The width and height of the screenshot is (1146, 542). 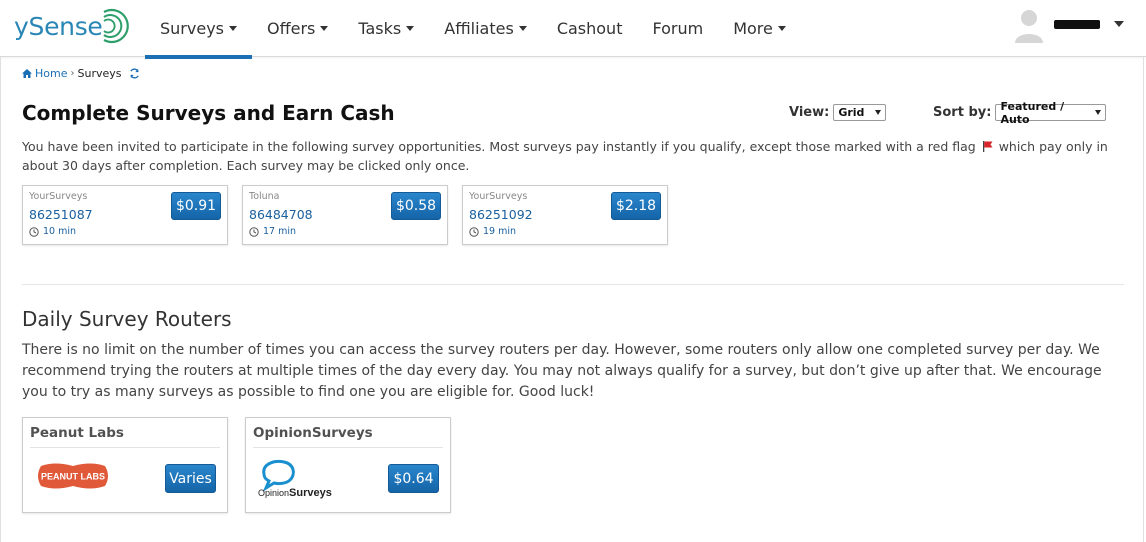 I want to click on section-divider, so click(x=573, y=284).